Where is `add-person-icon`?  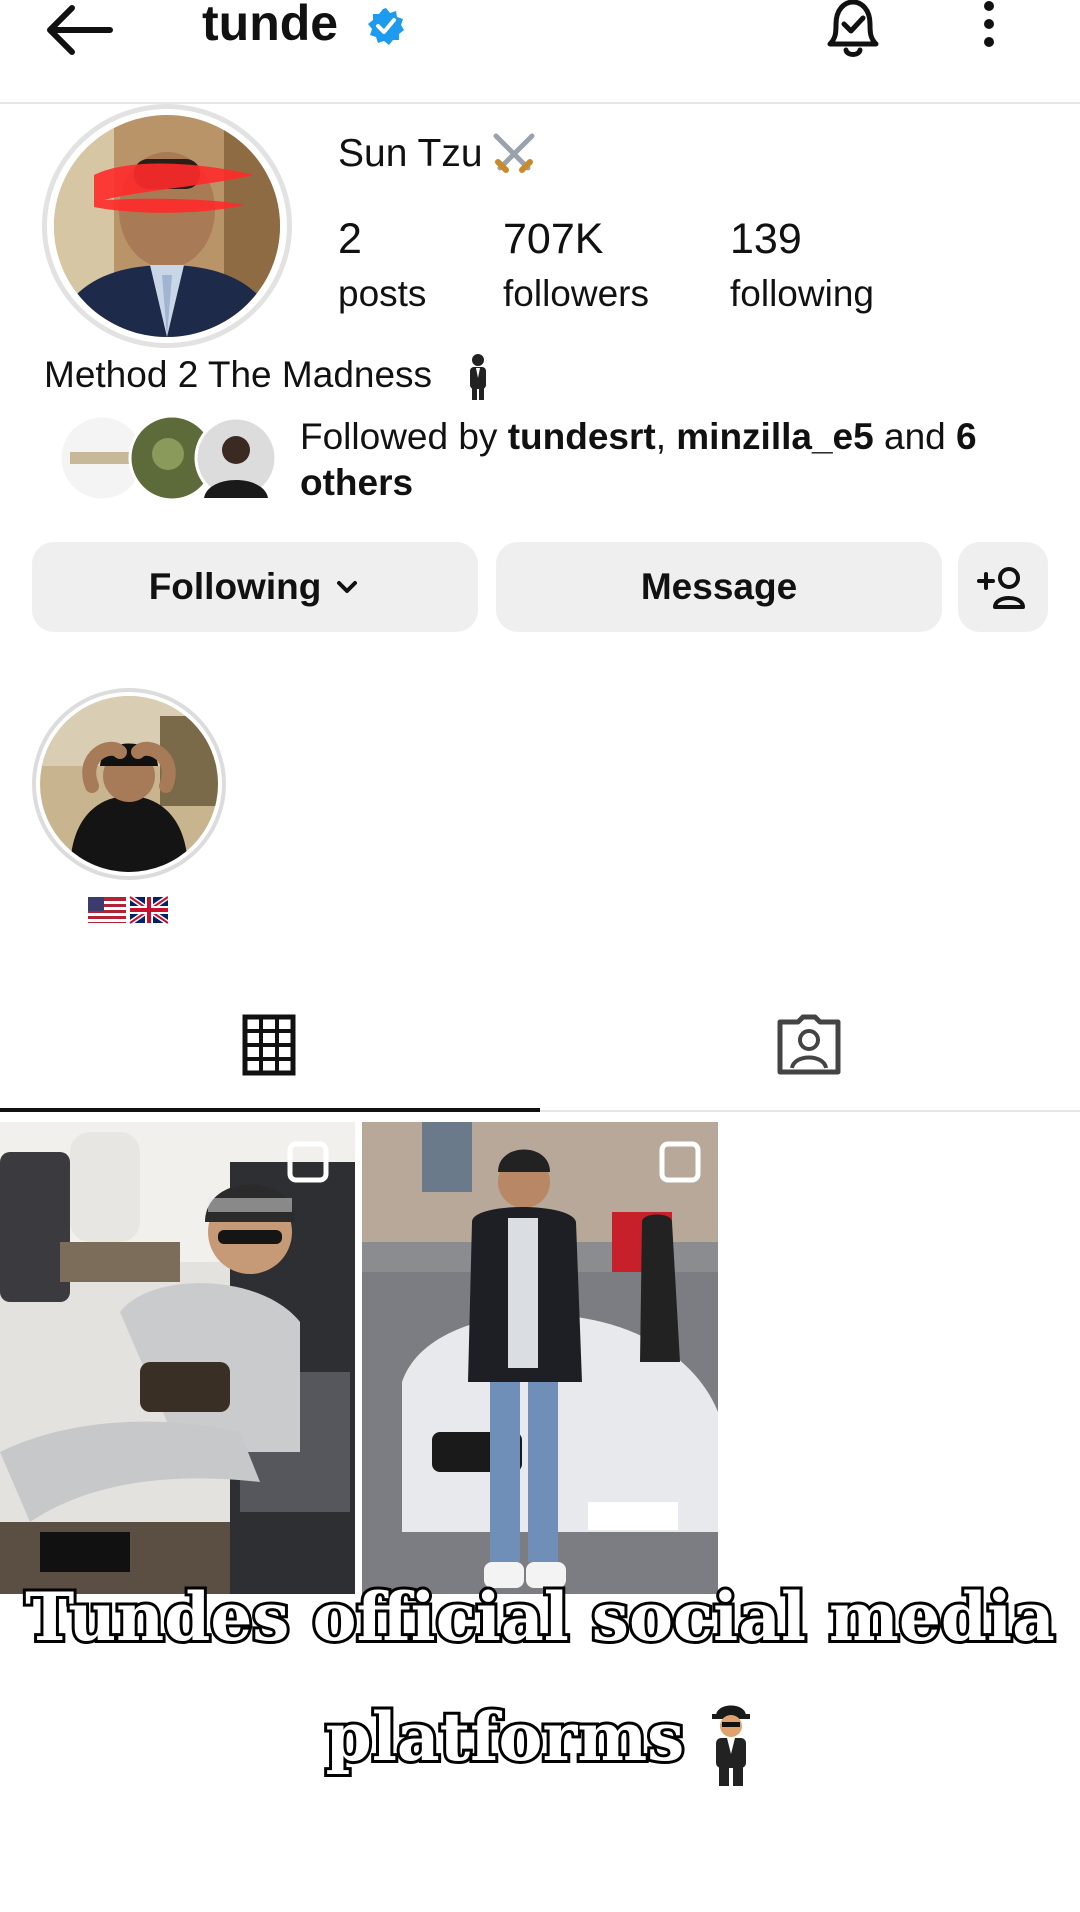
add-person-icon is located at coordinates (1001, 588).